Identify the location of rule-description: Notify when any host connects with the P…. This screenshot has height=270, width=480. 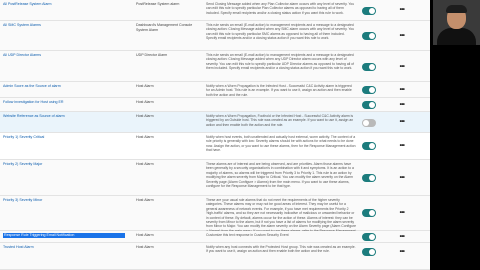
(281, 249).